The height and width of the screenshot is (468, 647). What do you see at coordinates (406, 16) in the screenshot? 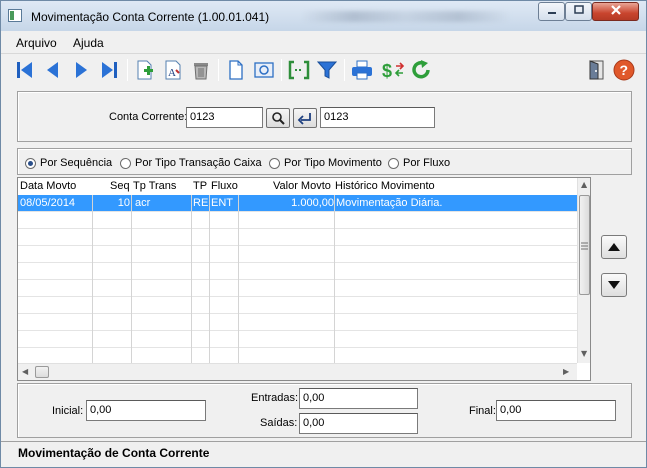
I see `blurred-region` at bounding box center [406, 16].